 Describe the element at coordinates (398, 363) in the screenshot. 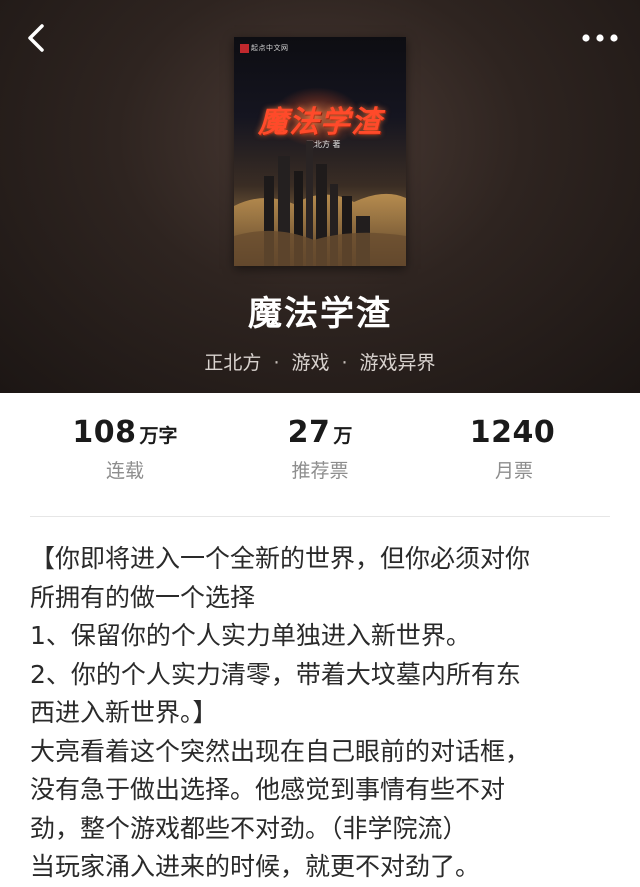

I see `subcategory-link: 游戏异界` at that location.